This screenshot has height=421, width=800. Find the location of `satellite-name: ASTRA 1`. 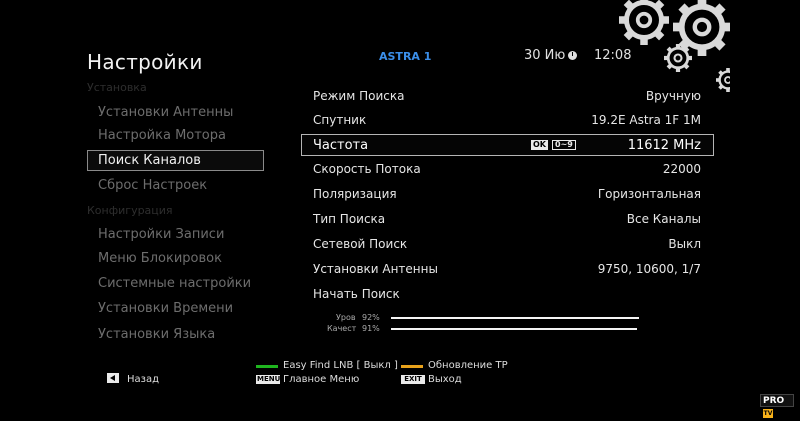

satellite-name: ASTRA 1 is located at coordinates (405, 56).